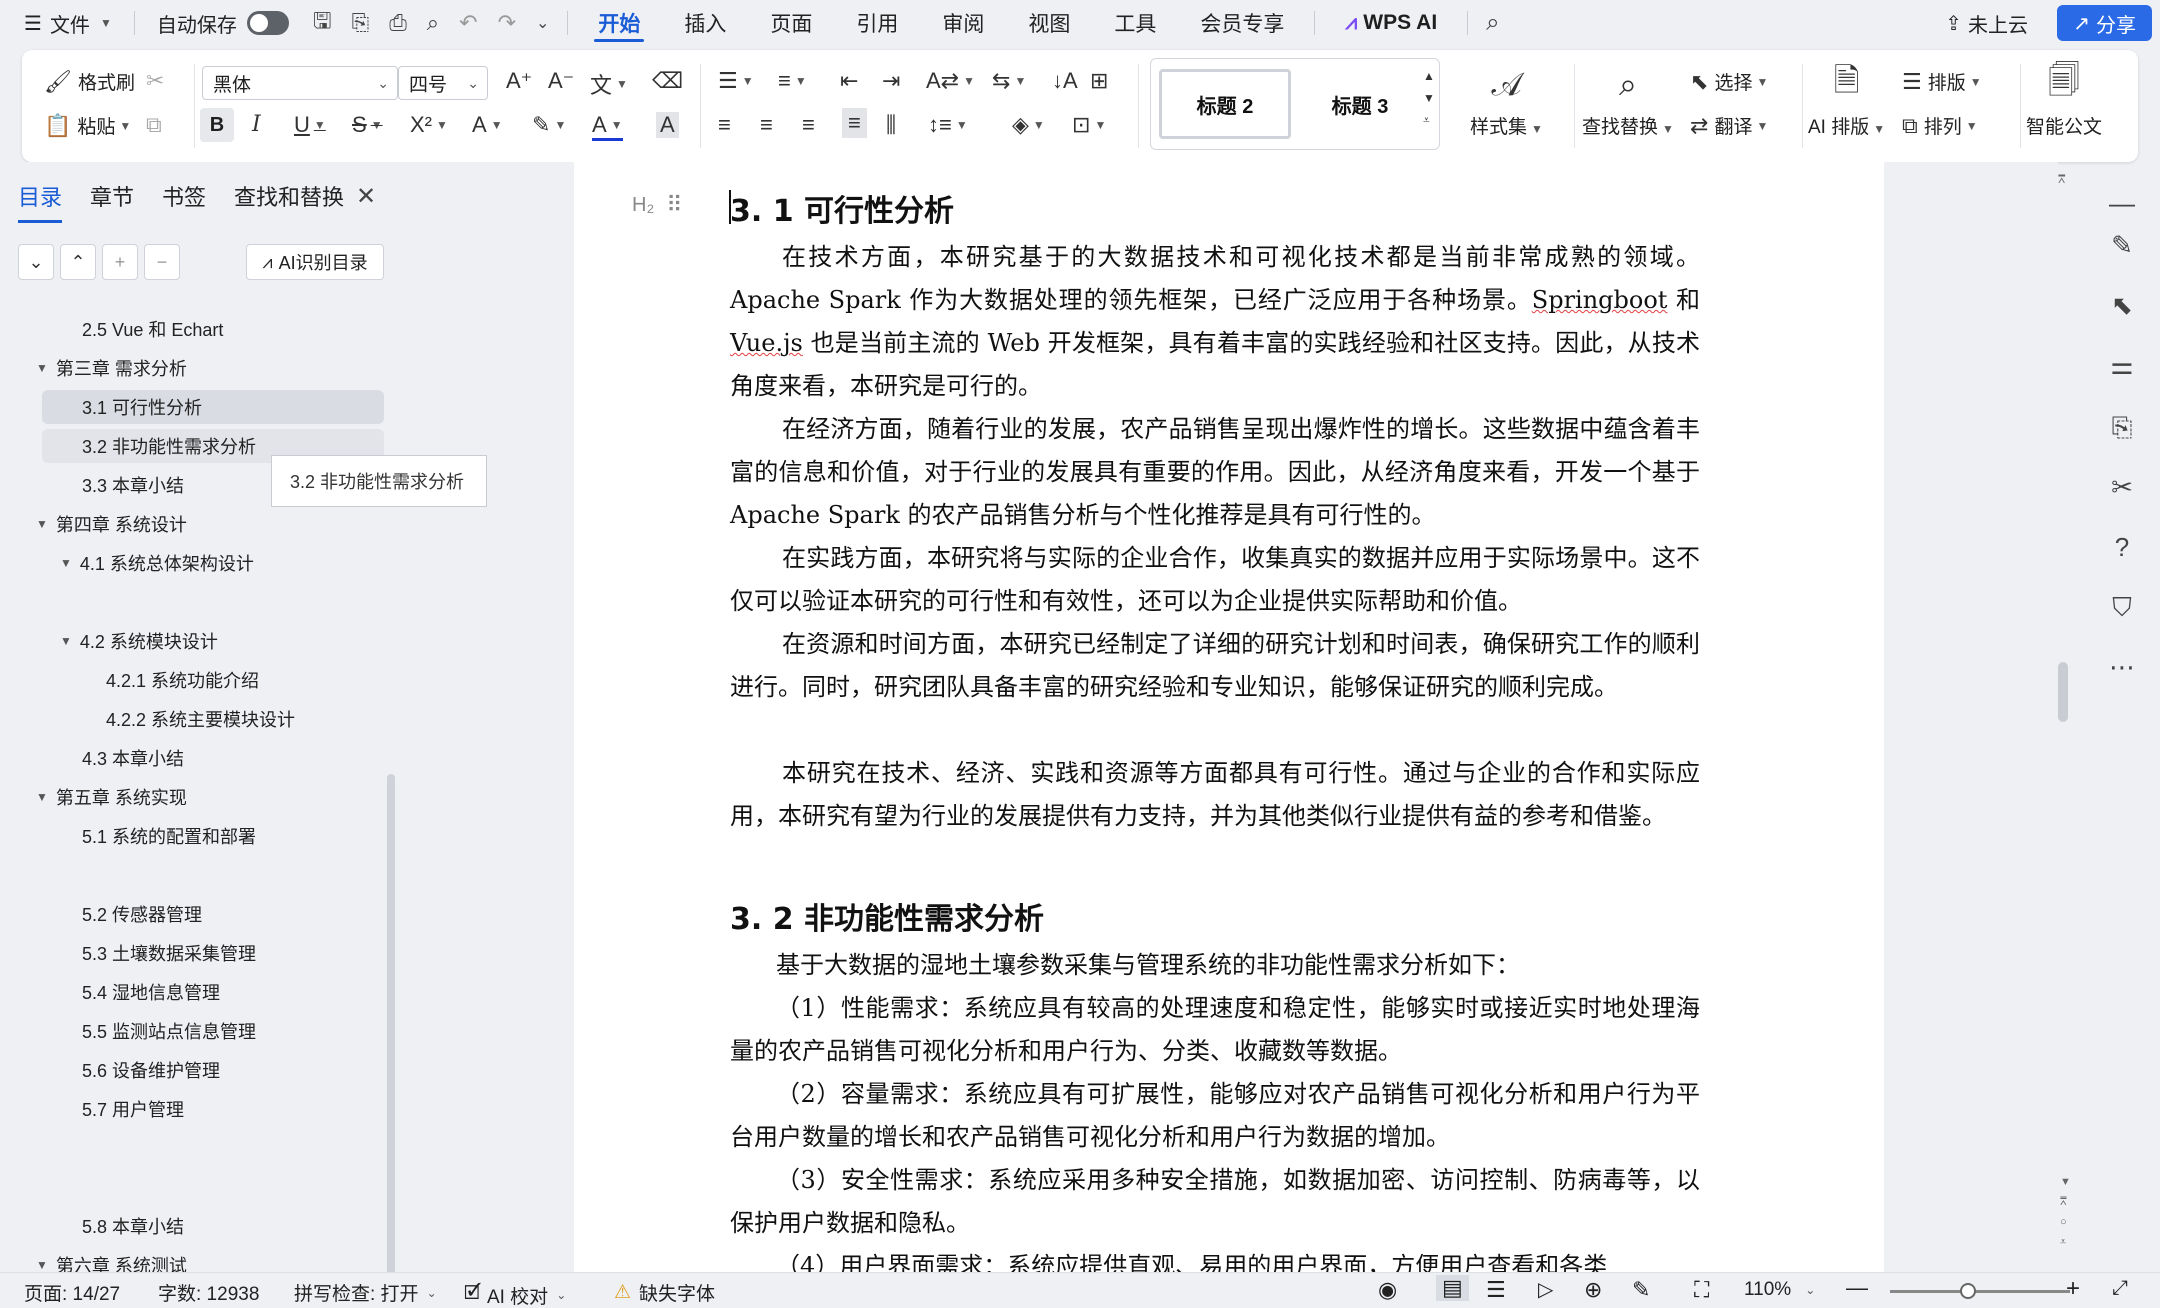 This screenshot has width=2160, height=1308. I want to click on toggle-switch, so click(267, 23).